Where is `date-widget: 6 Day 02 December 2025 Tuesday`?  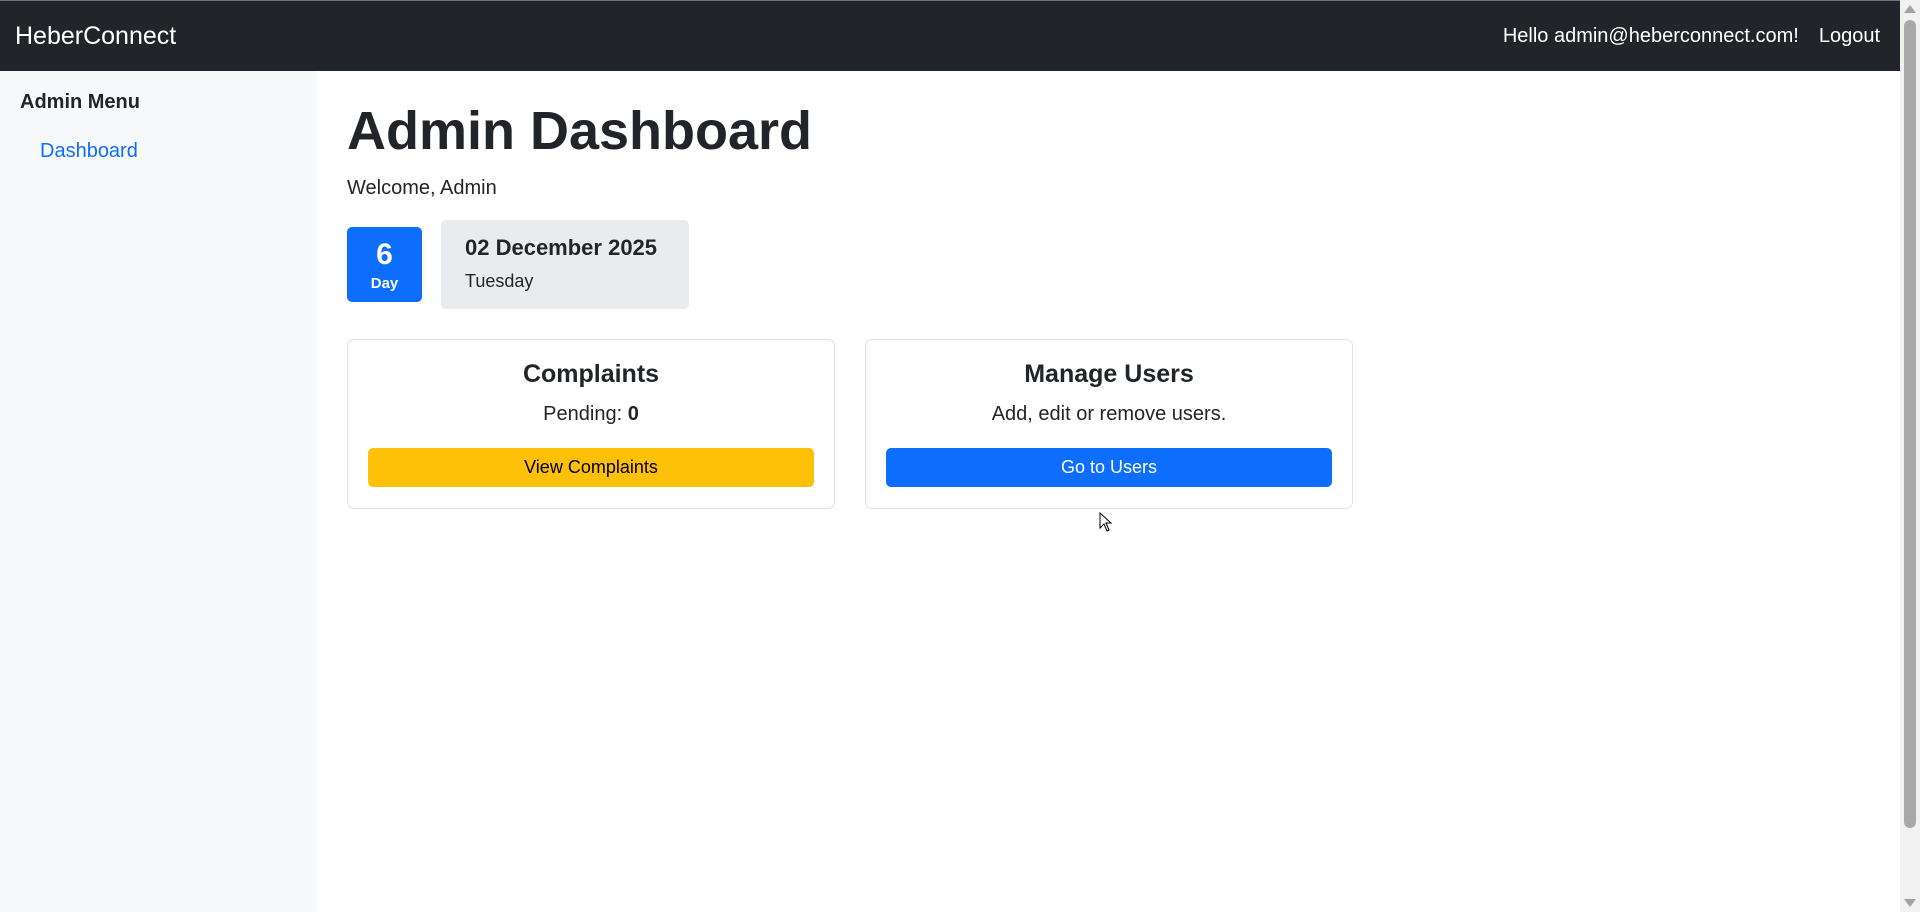
date-widget: 6 Day 02 December 2025 Tuesday is located at coordinates (1108, 265).